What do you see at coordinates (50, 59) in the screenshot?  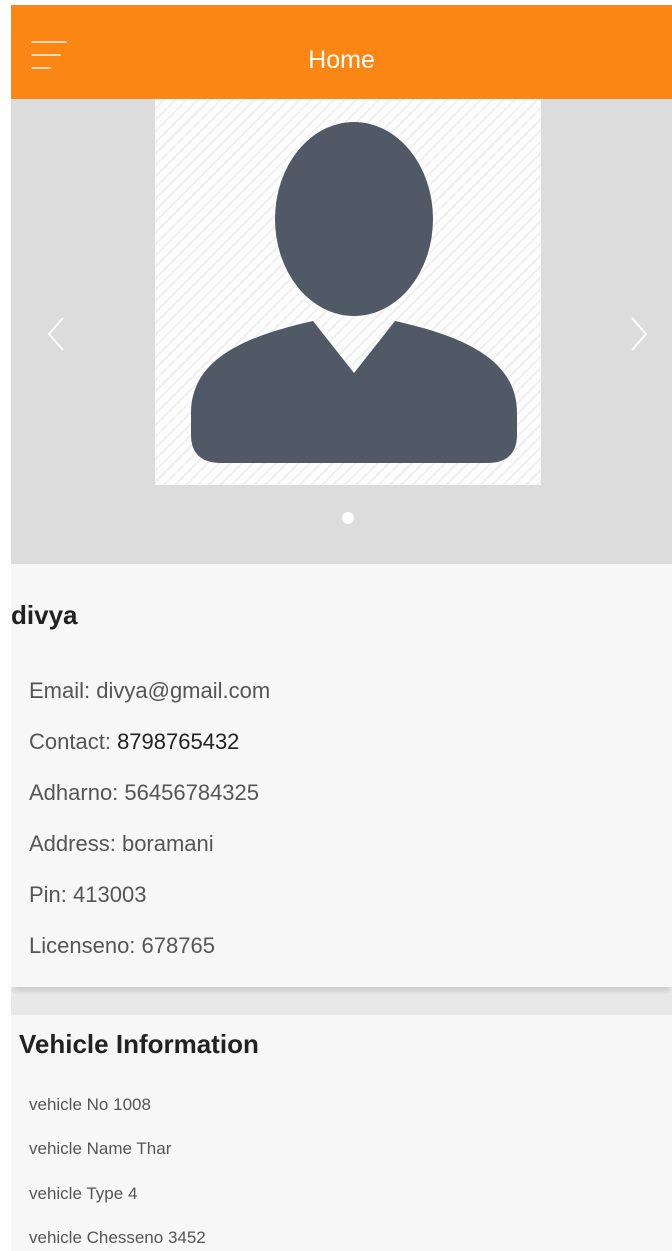 I see `hamburger-menu-icon` at bounding box center [50, 59].